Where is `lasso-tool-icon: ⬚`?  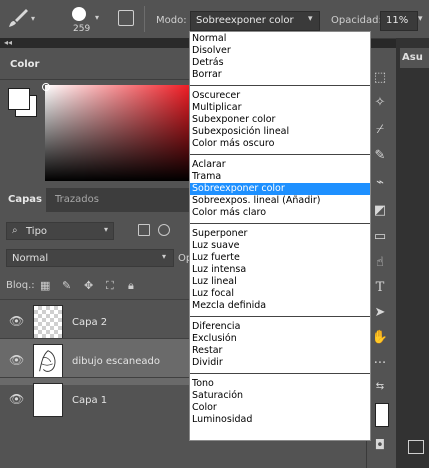
lasso-tool-icon: ⬚ is located at coordinates (380, 77).